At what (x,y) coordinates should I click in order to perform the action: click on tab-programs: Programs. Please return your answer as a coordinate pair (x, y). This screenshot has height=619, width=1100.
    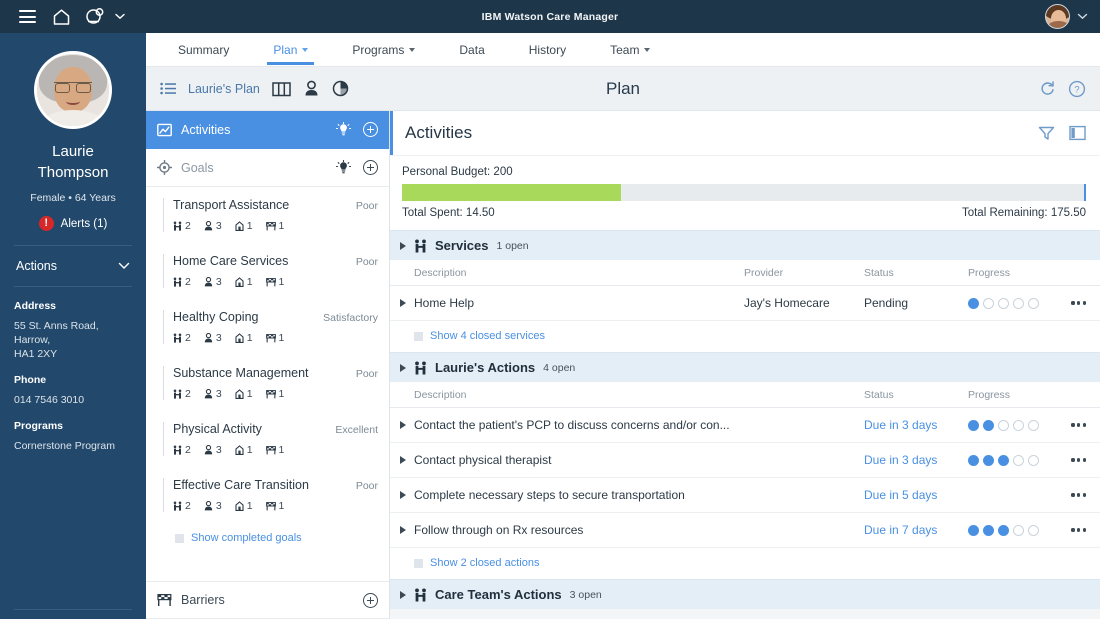
    Looking at the image, I should click on (383, 49).